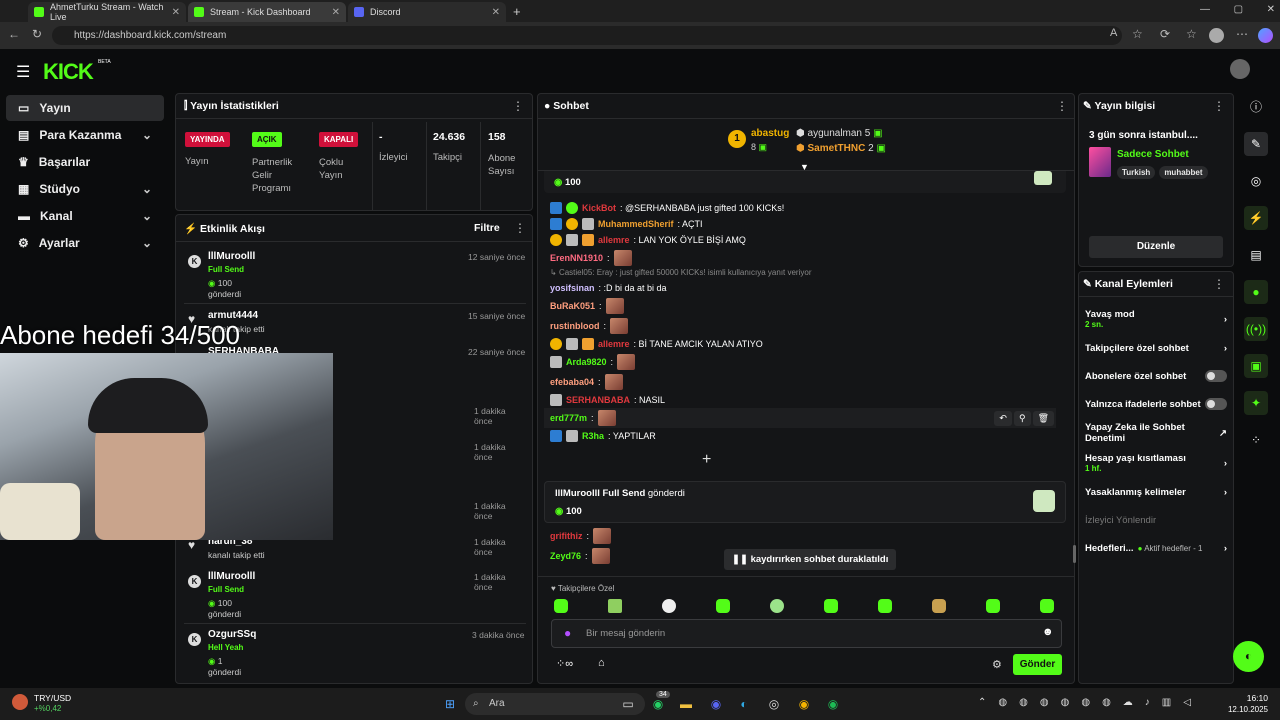 This screenshot has height=720, width=1280. What do you see at coordinates (572, 306) in the screenshot?
I see `chat-username: BuRaK051` at bounding box center [572, 306].